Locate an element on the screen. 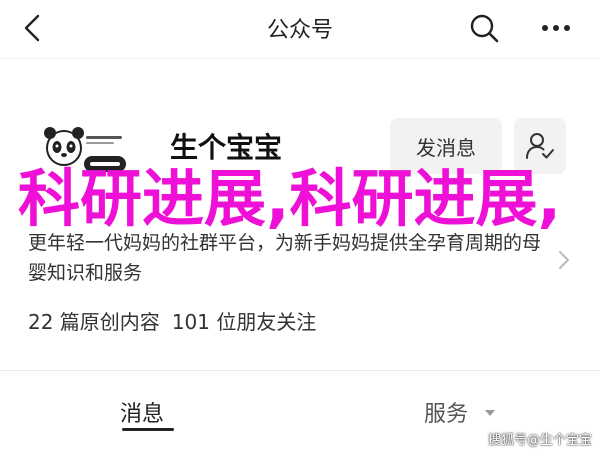 This screenshot has width=600, height=454. follow-button is located at coordinates (540, 146).